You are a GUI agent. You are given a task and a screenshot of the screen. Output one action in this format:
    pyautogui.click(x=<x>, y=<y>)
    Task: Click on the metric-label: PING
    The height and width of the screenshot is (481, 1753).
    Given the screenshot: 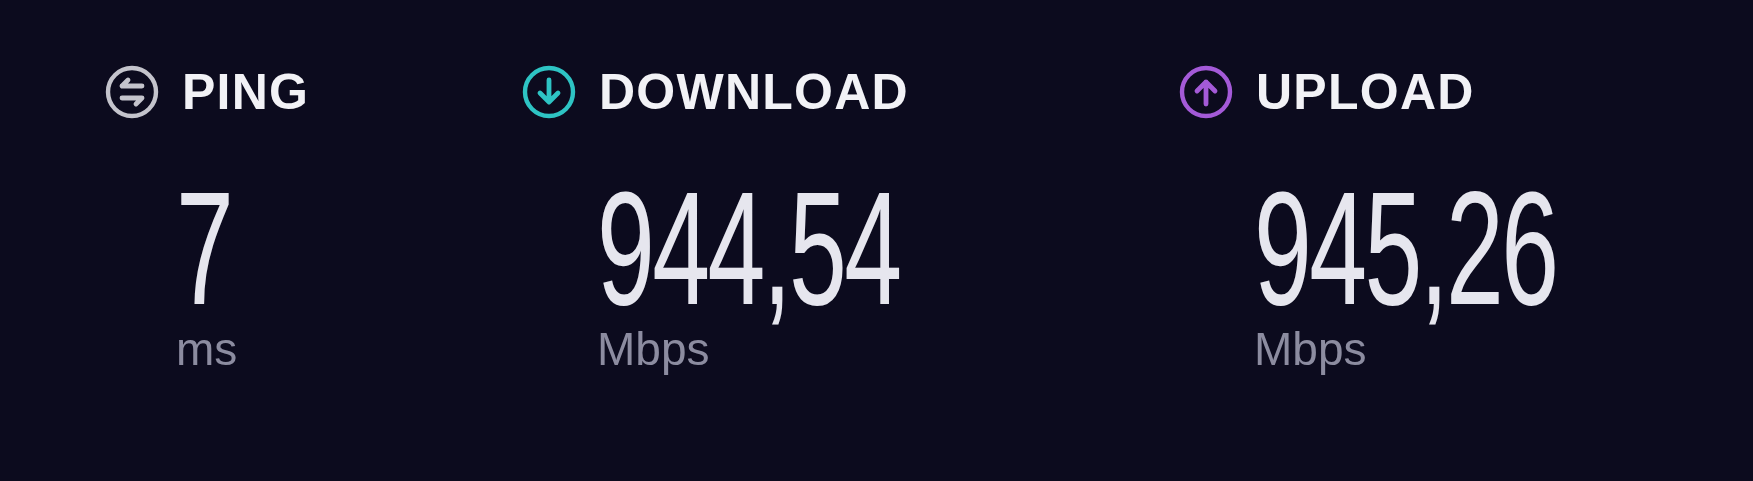 What is the action you would take?
    pyautogui.click(x=246, y=92)
    